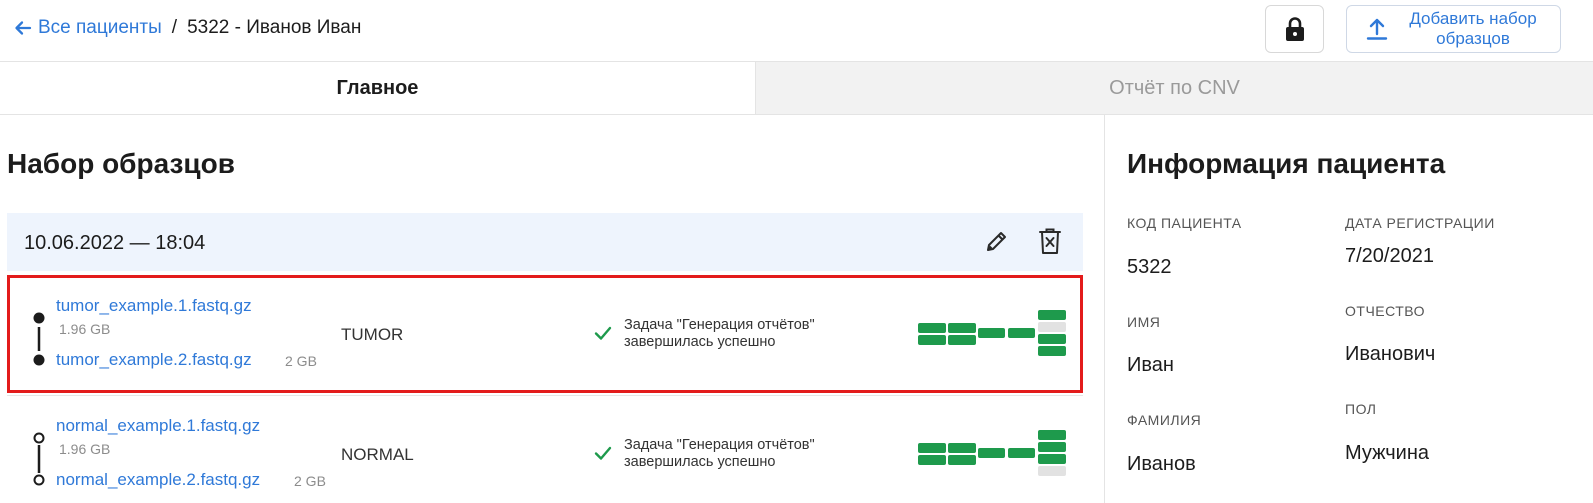  Describe the element at coordinates (1286, 163) in the screenshot. I see `patient-info-title: Информация пациента` at that location.